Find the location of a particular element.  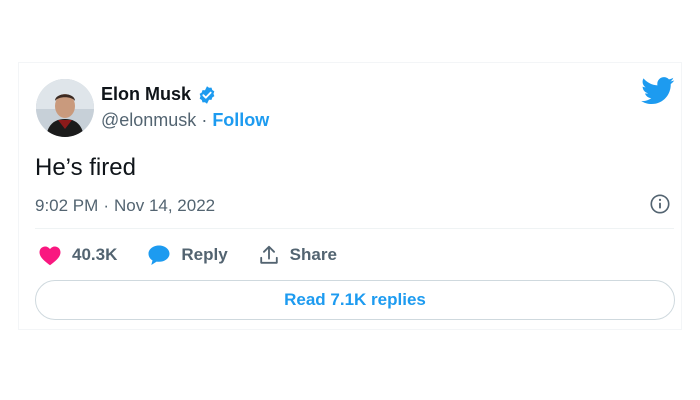

share-label: Share is located at coordinates (313, 254).